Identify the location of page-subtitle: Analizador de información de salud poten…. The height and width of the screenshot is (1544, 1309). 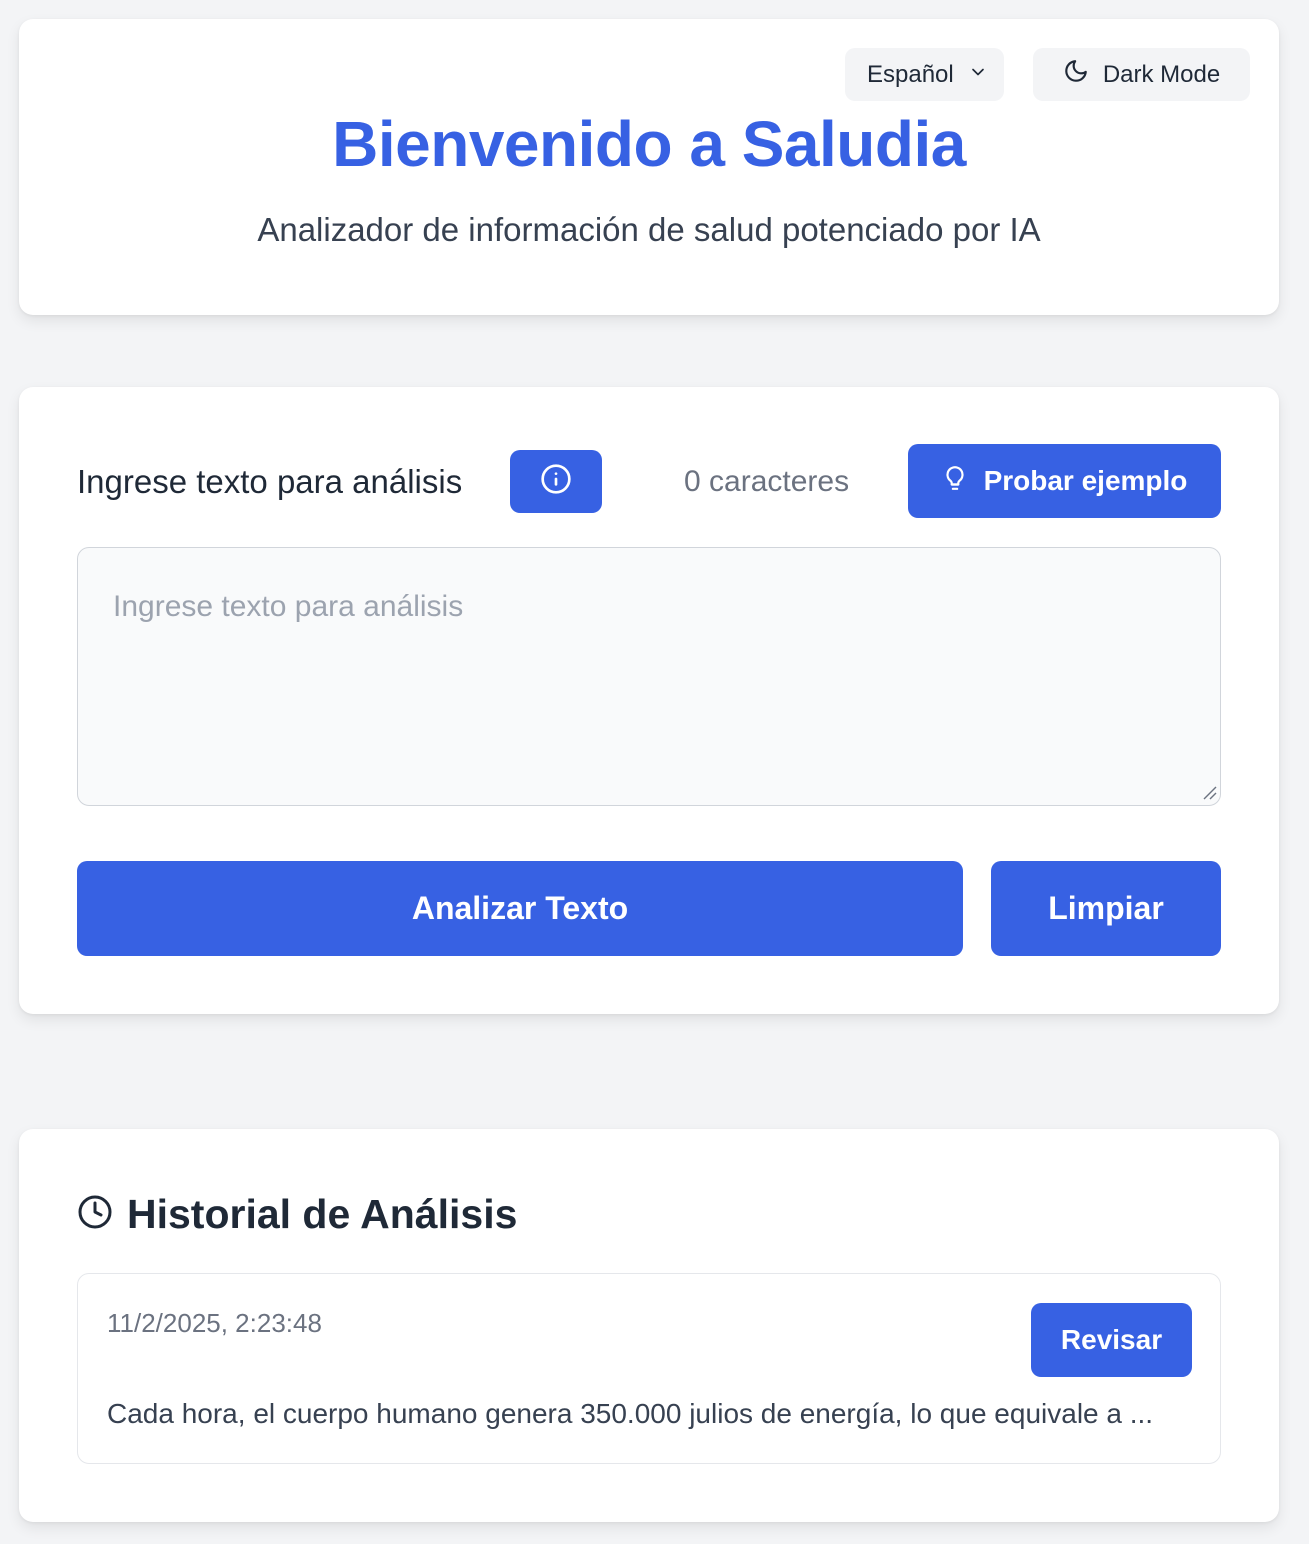
(649, 229).